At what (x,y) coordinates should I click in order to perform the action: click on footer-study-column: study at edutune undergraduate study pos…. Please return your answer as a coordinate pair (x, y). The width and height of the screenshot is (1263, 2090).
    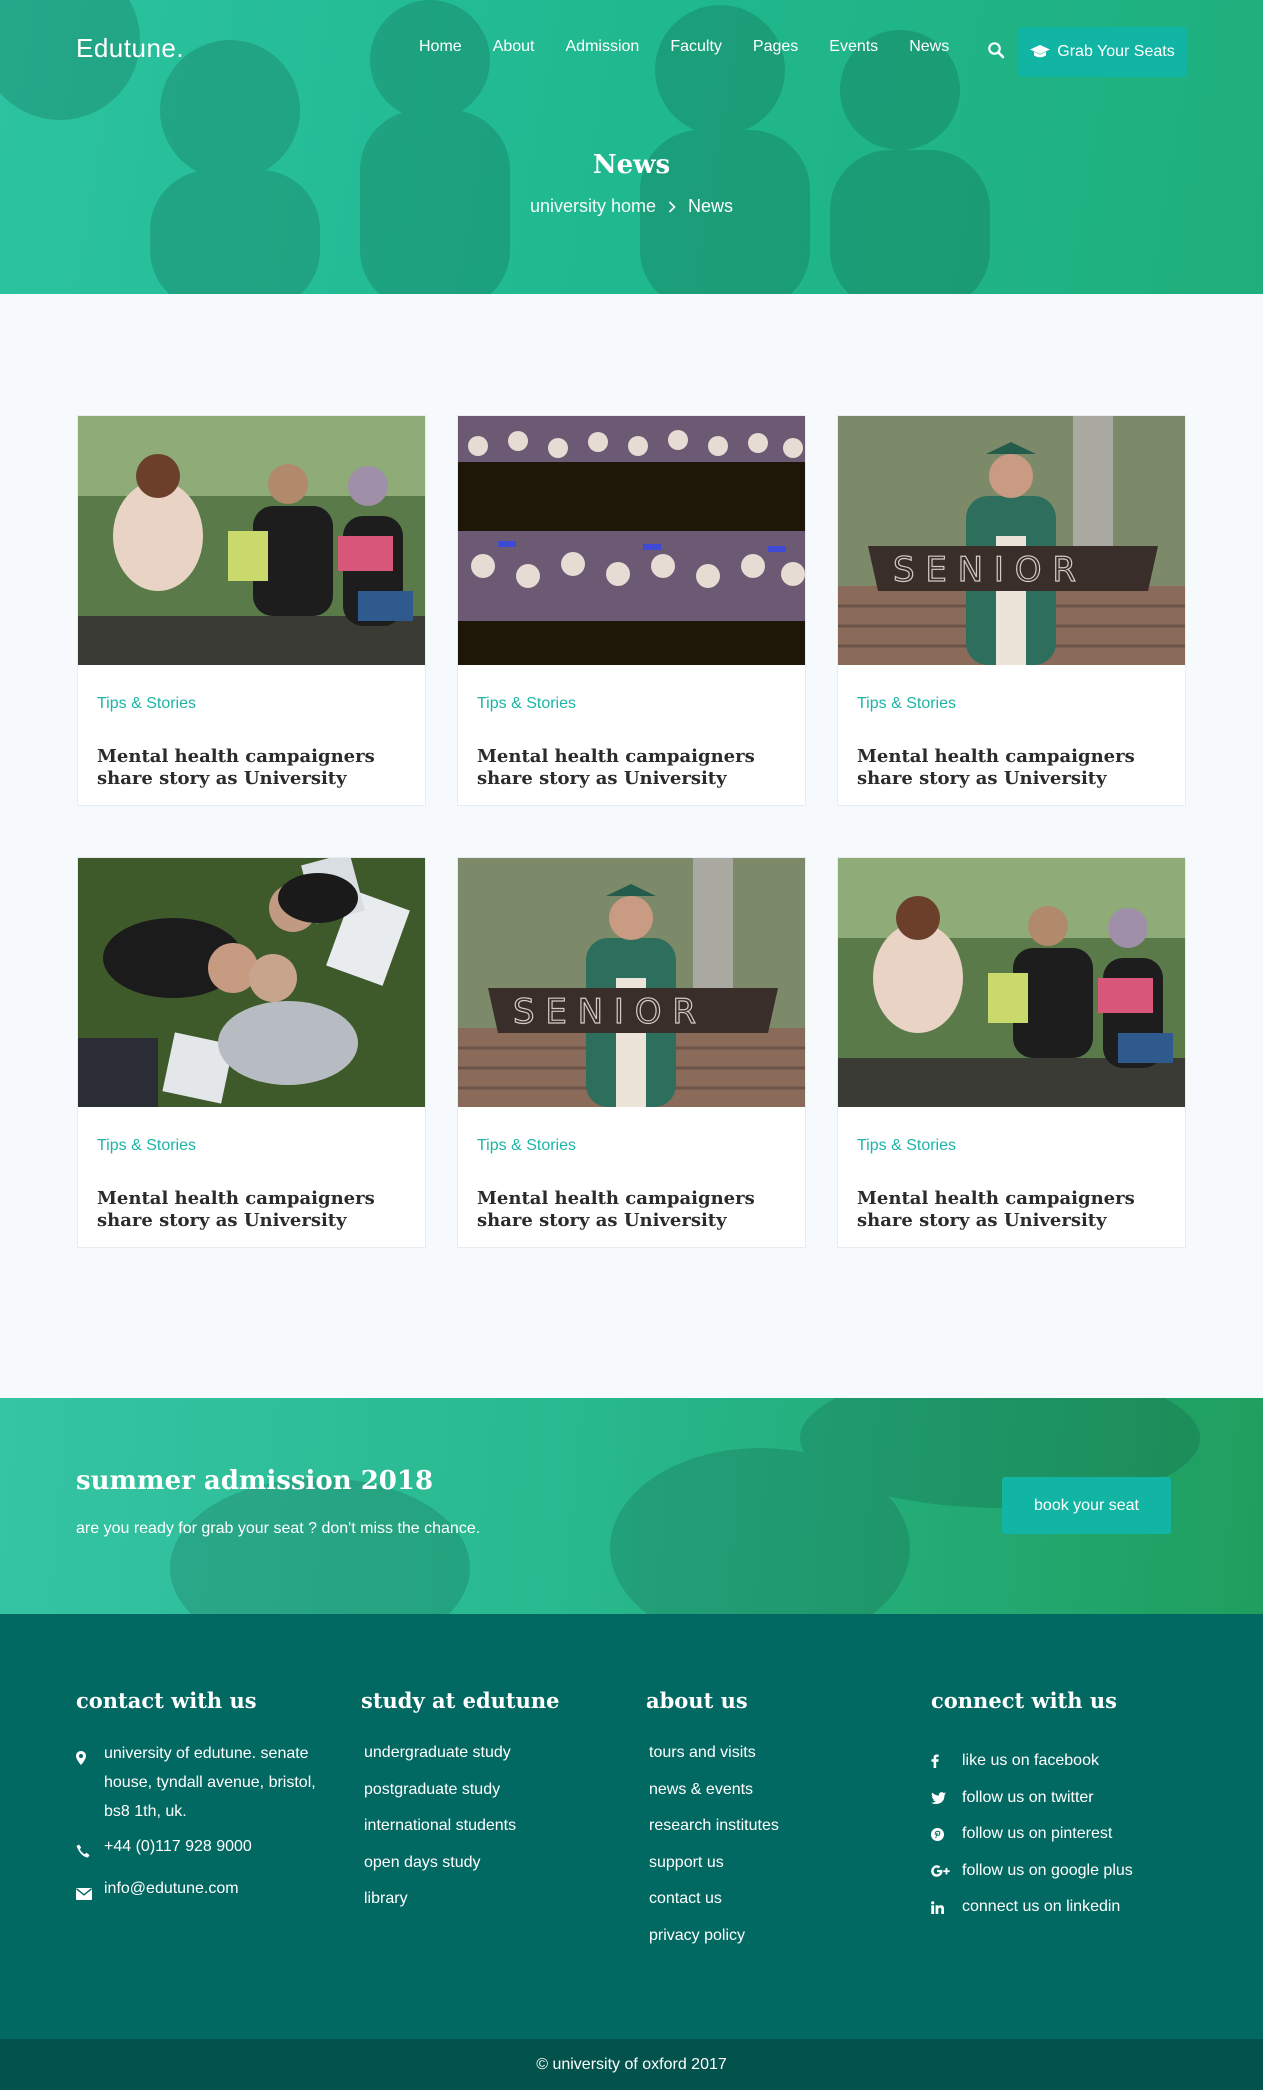
    Looking at the image, I should click on (460, 1807).